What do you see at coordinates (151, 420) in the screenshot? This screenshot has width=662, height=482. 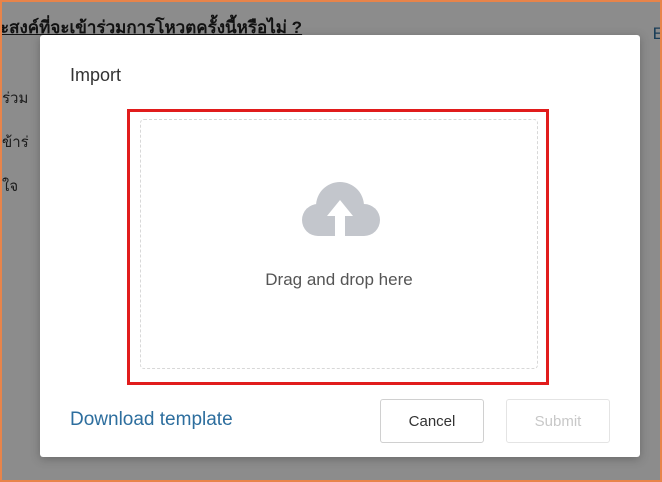 I see `download-template-link: Download template` at bounding box center [151, 420].